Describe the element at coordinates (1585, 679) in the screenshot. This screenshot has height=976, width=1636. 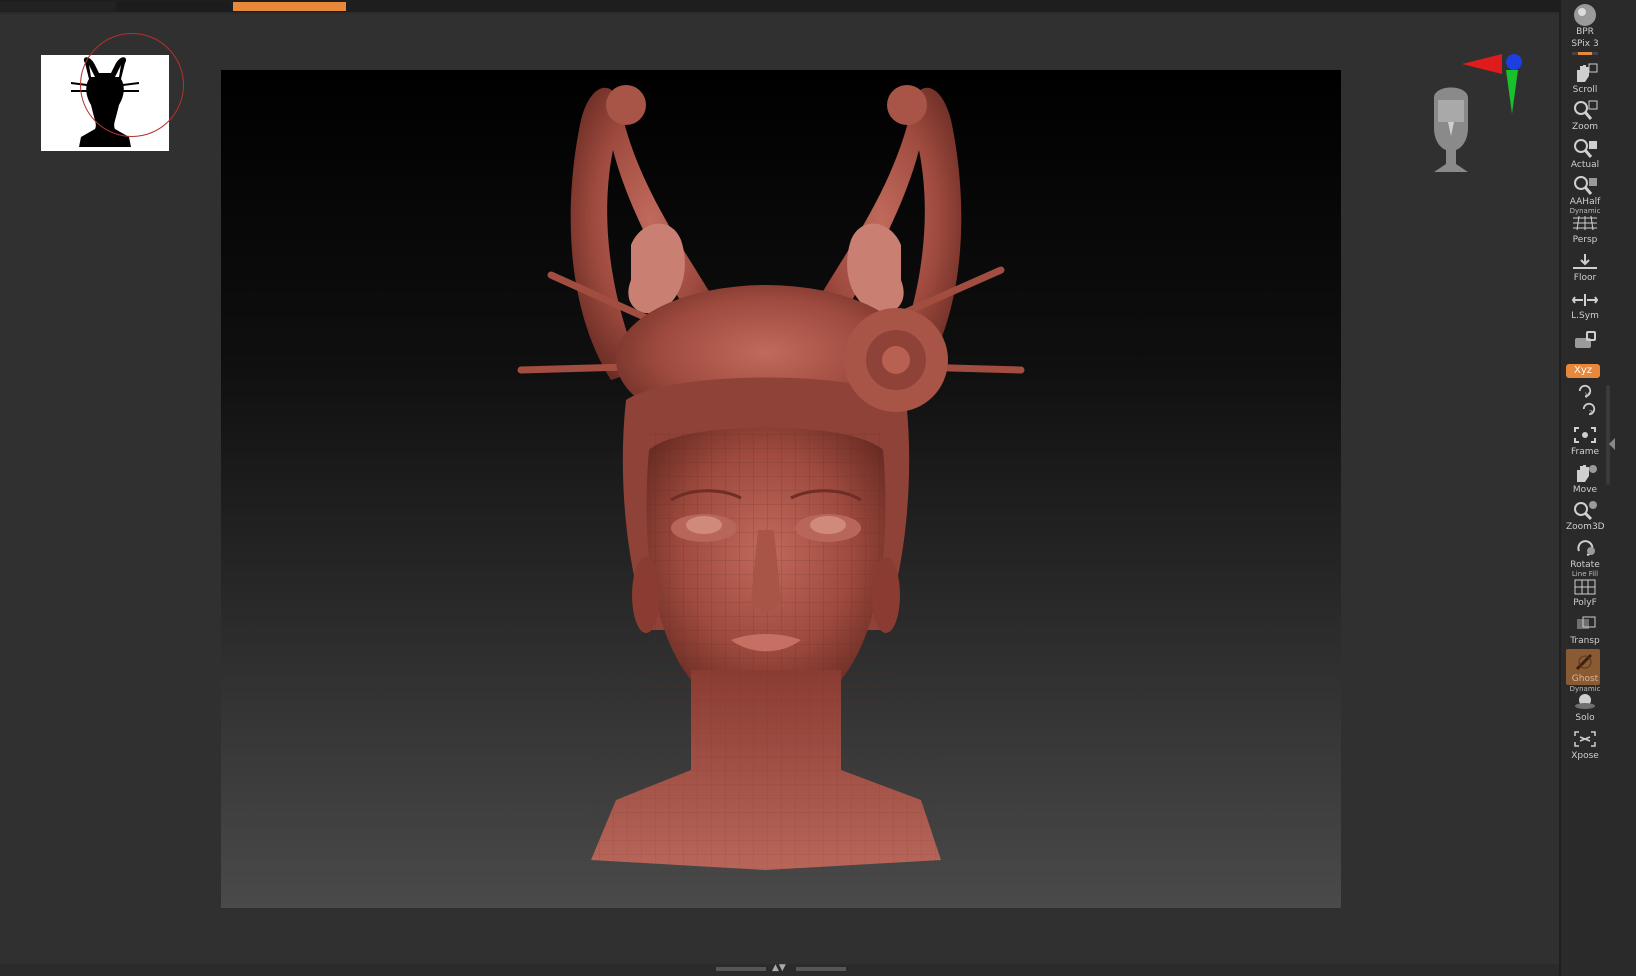
I see `ghost-label: Ghost` at that location.